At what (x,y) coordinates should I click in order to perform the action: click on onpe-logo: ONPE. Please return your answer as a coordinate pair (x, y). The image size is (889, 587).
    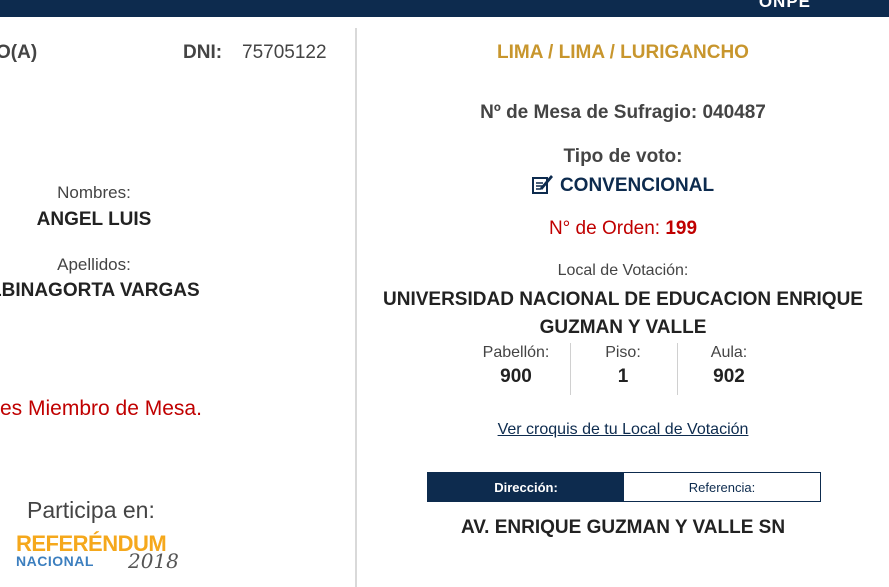
    Looking at the image, I should click on (784, 5).